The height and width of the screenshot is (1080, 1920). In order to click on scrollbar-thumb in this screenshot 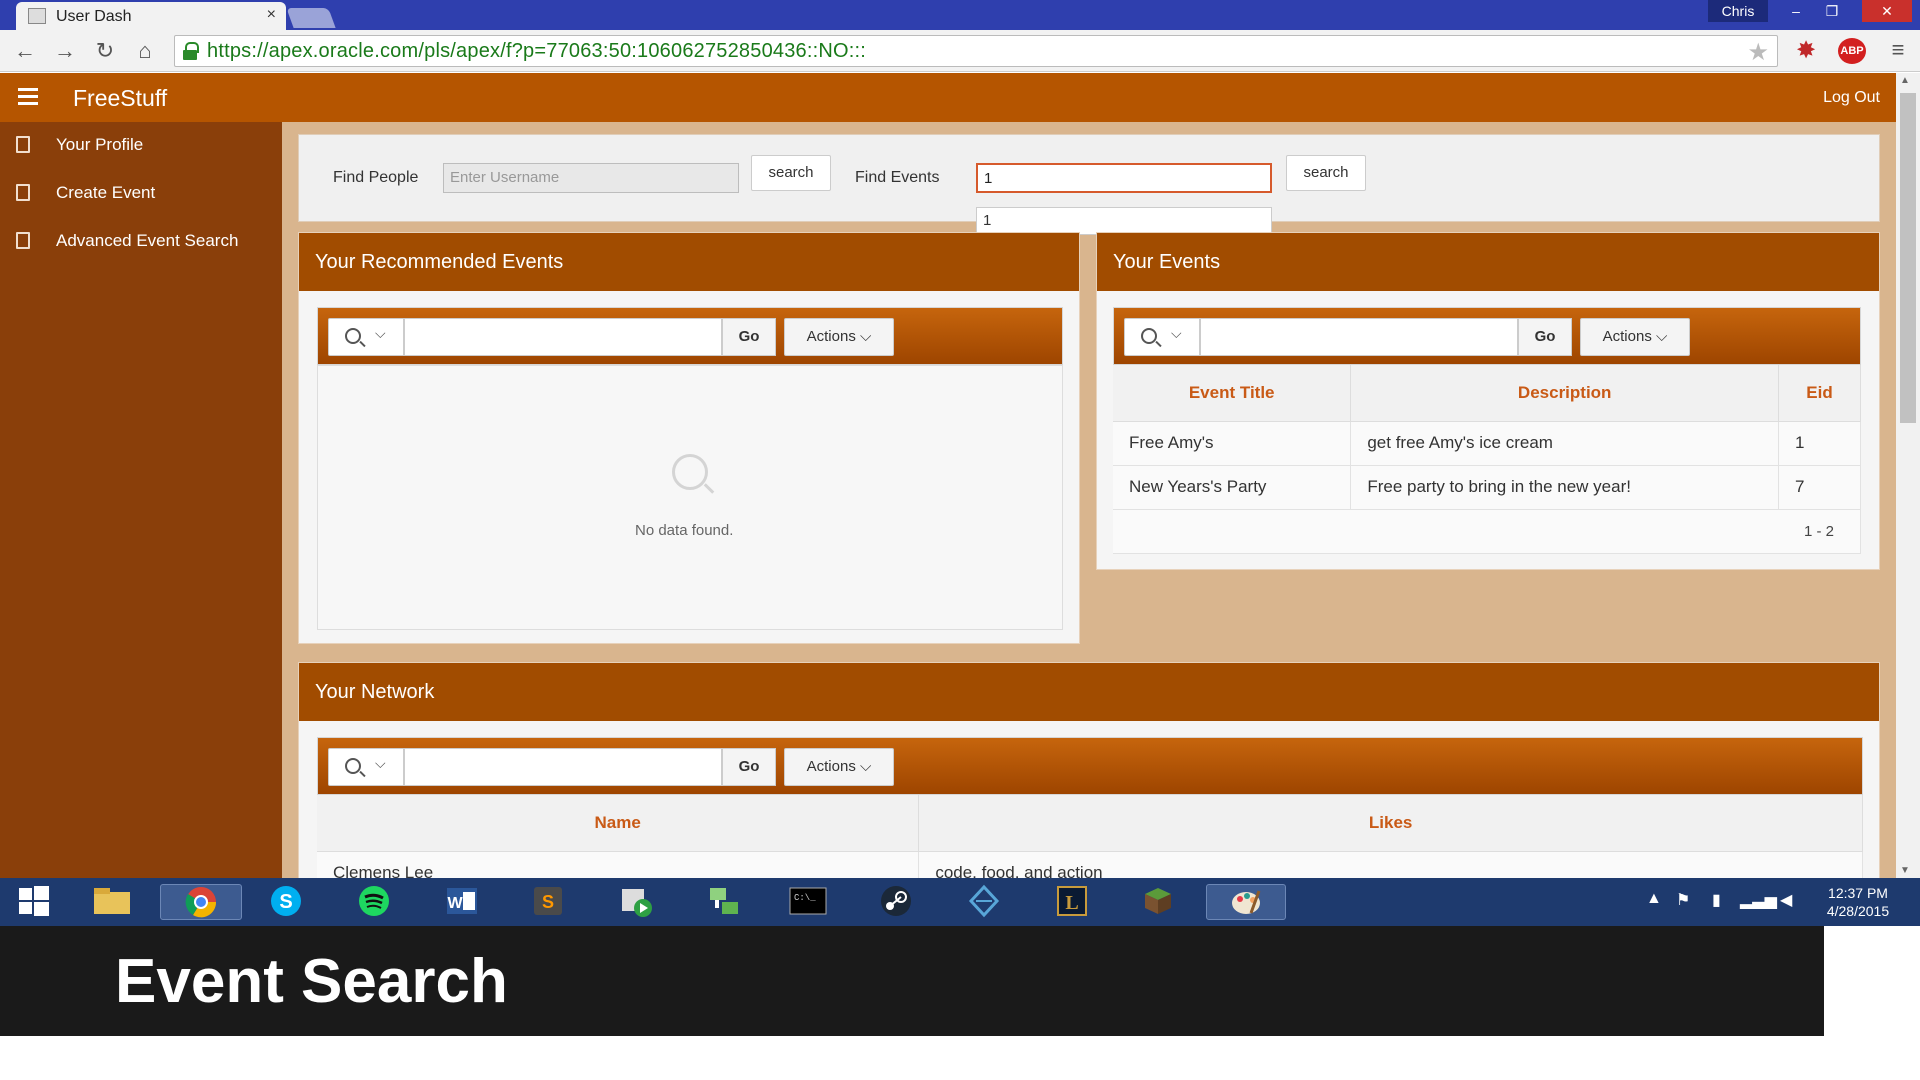, I will do `click(1908, 258)`.